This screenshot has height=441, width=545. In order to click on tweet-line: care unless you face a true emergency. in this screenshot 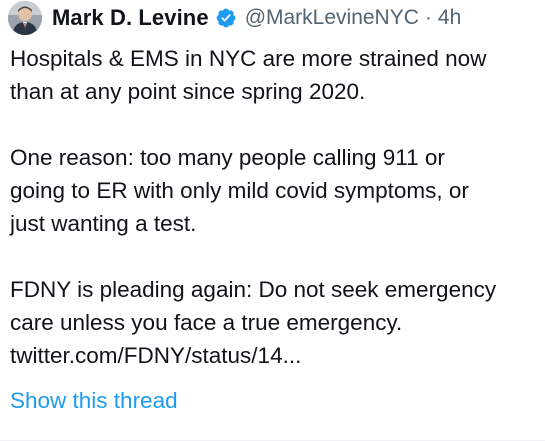, I will do `click(206, 322)`.